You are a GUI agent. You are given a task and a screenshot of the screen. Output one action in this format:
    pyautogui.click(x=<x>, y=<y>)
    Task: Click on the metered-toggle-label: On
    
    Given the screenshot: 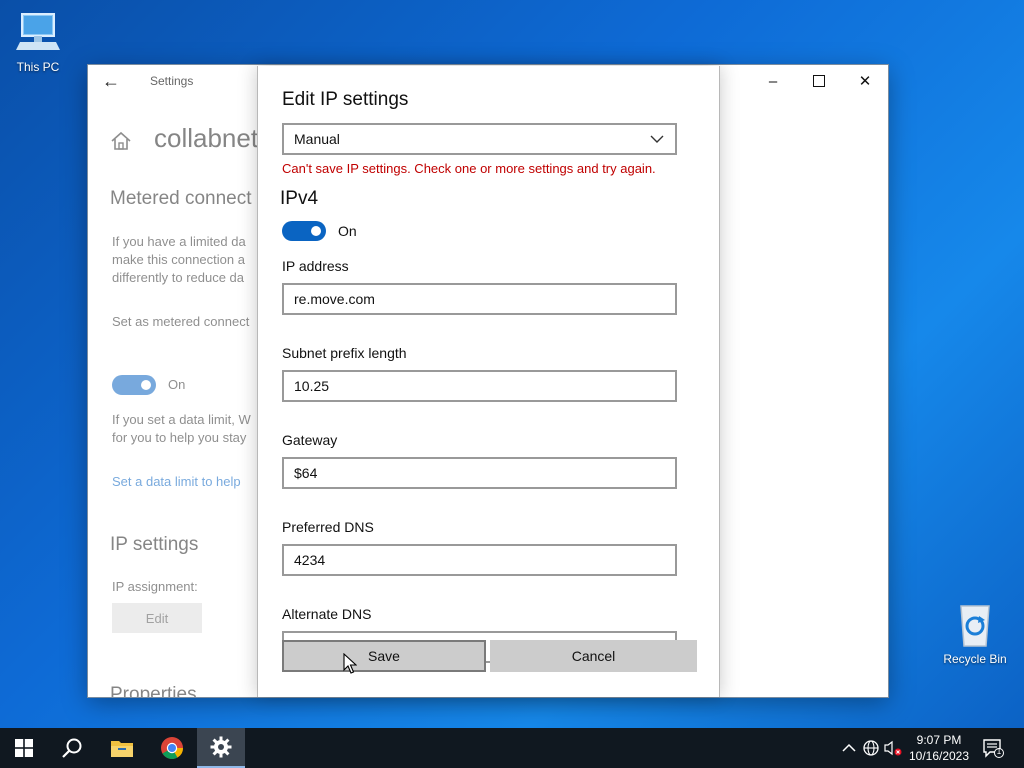 What is the action you would take?
    pyautogui.click(x=177, y=384)
    